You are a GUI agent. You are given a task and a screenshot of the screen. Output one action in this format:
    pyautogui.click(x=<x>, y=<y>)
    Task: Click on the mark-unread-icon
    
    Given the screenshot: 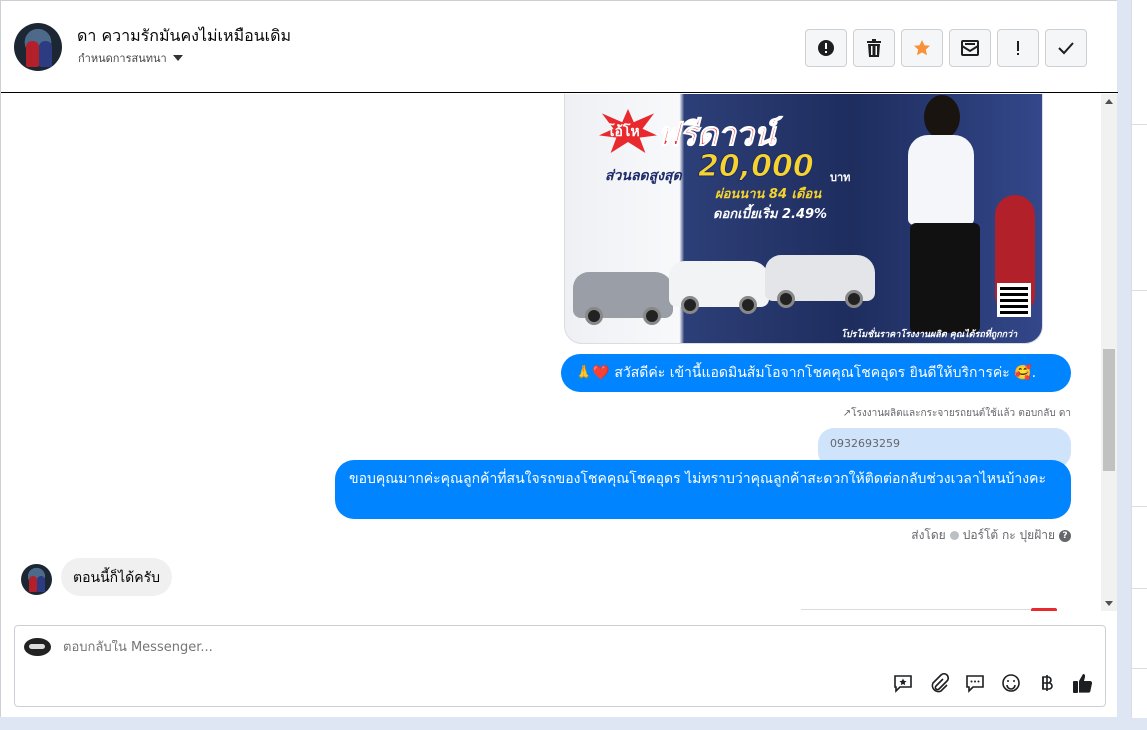 What is the action you would take?
    pyautogui.click(x=970, y=48)
    